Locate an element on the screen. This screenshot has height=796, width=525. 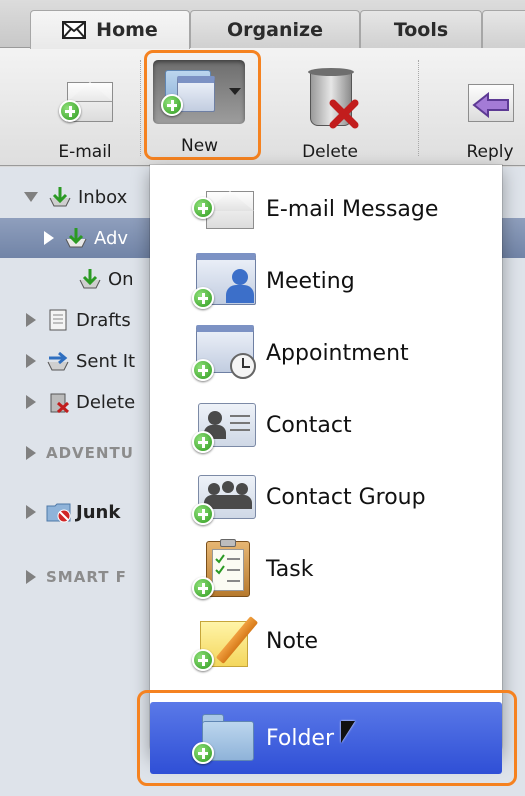
tab-organize-label: Organize is located at coordinates (275, 29).